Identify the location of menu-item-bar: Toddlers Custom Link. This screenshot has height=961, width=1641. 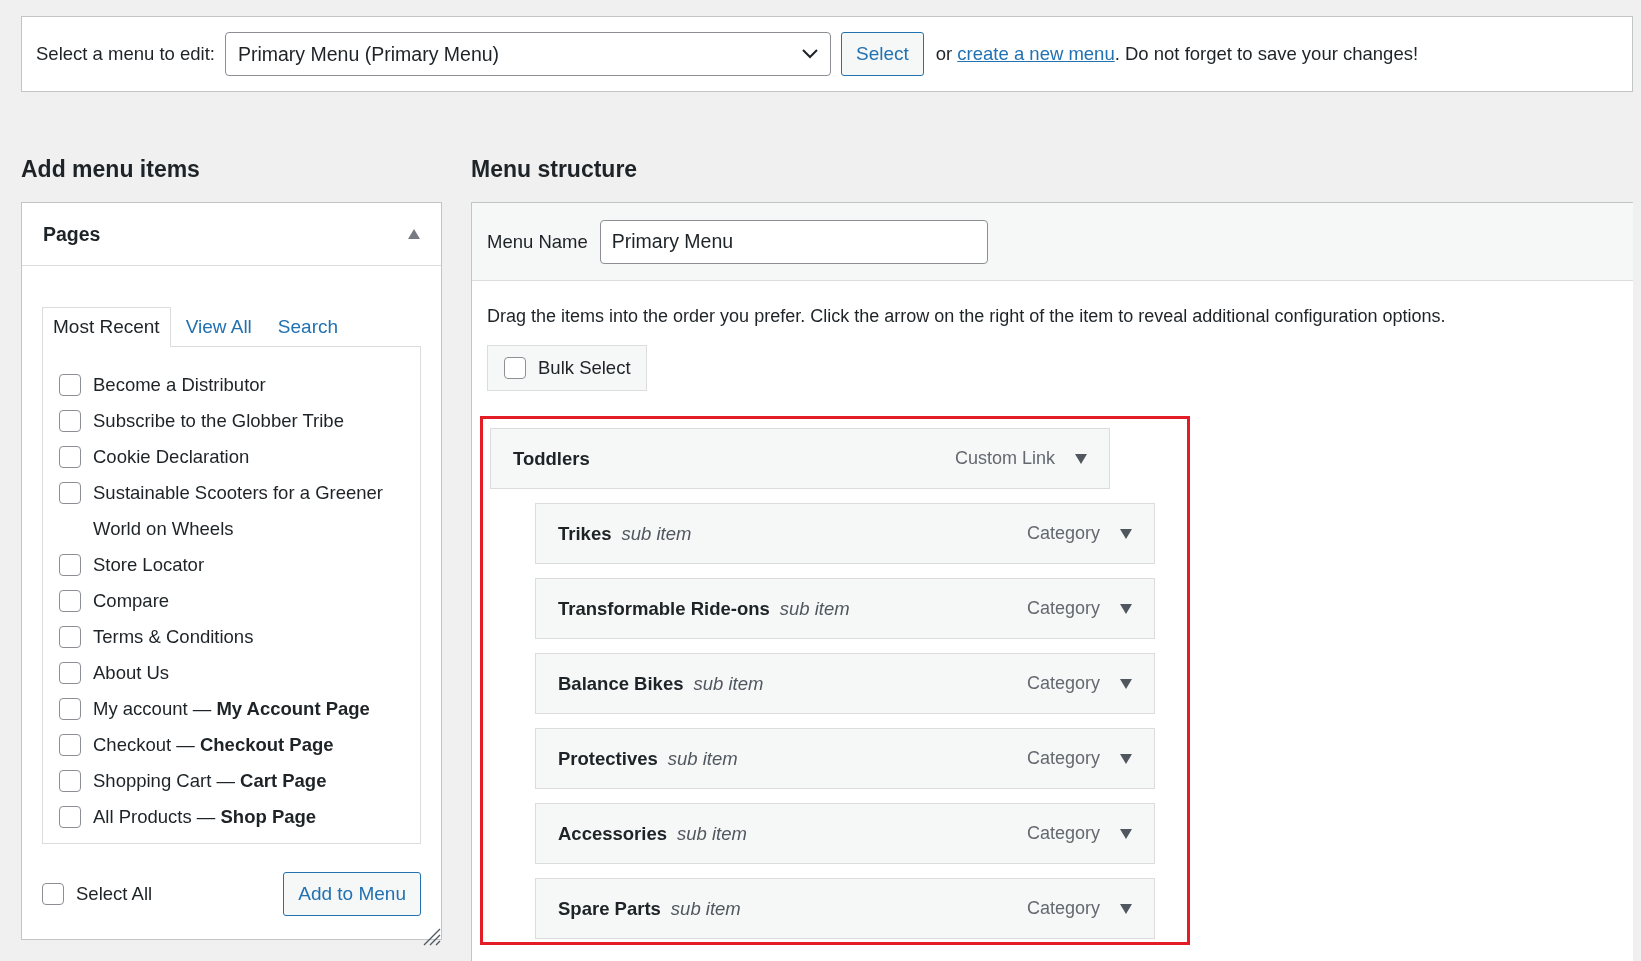
(800, 458).